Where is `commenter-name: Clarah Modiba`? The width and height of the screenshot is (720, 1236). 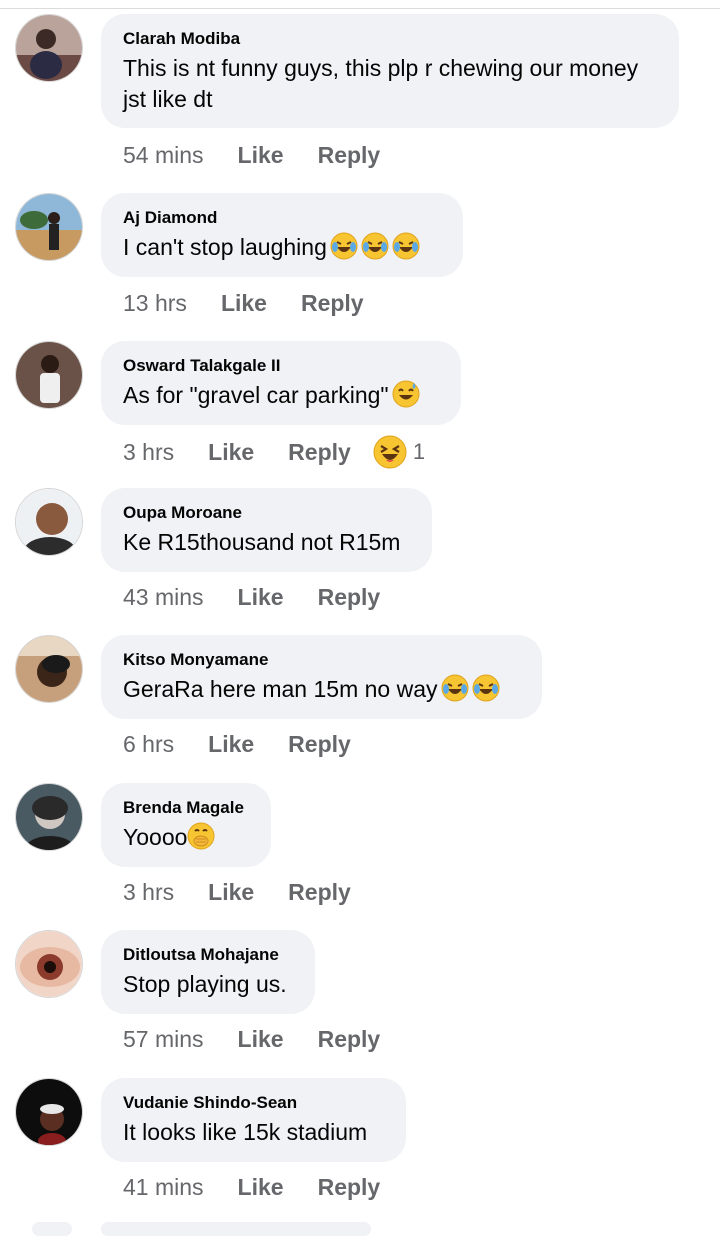
commenter-name: Clarah Modiba is located at coordinates (390, 39).